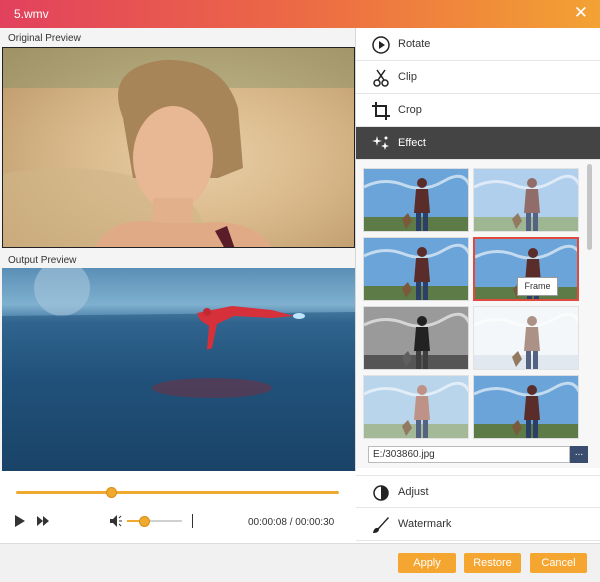  I want to click on menu-label: Effect, so click(412, 143).